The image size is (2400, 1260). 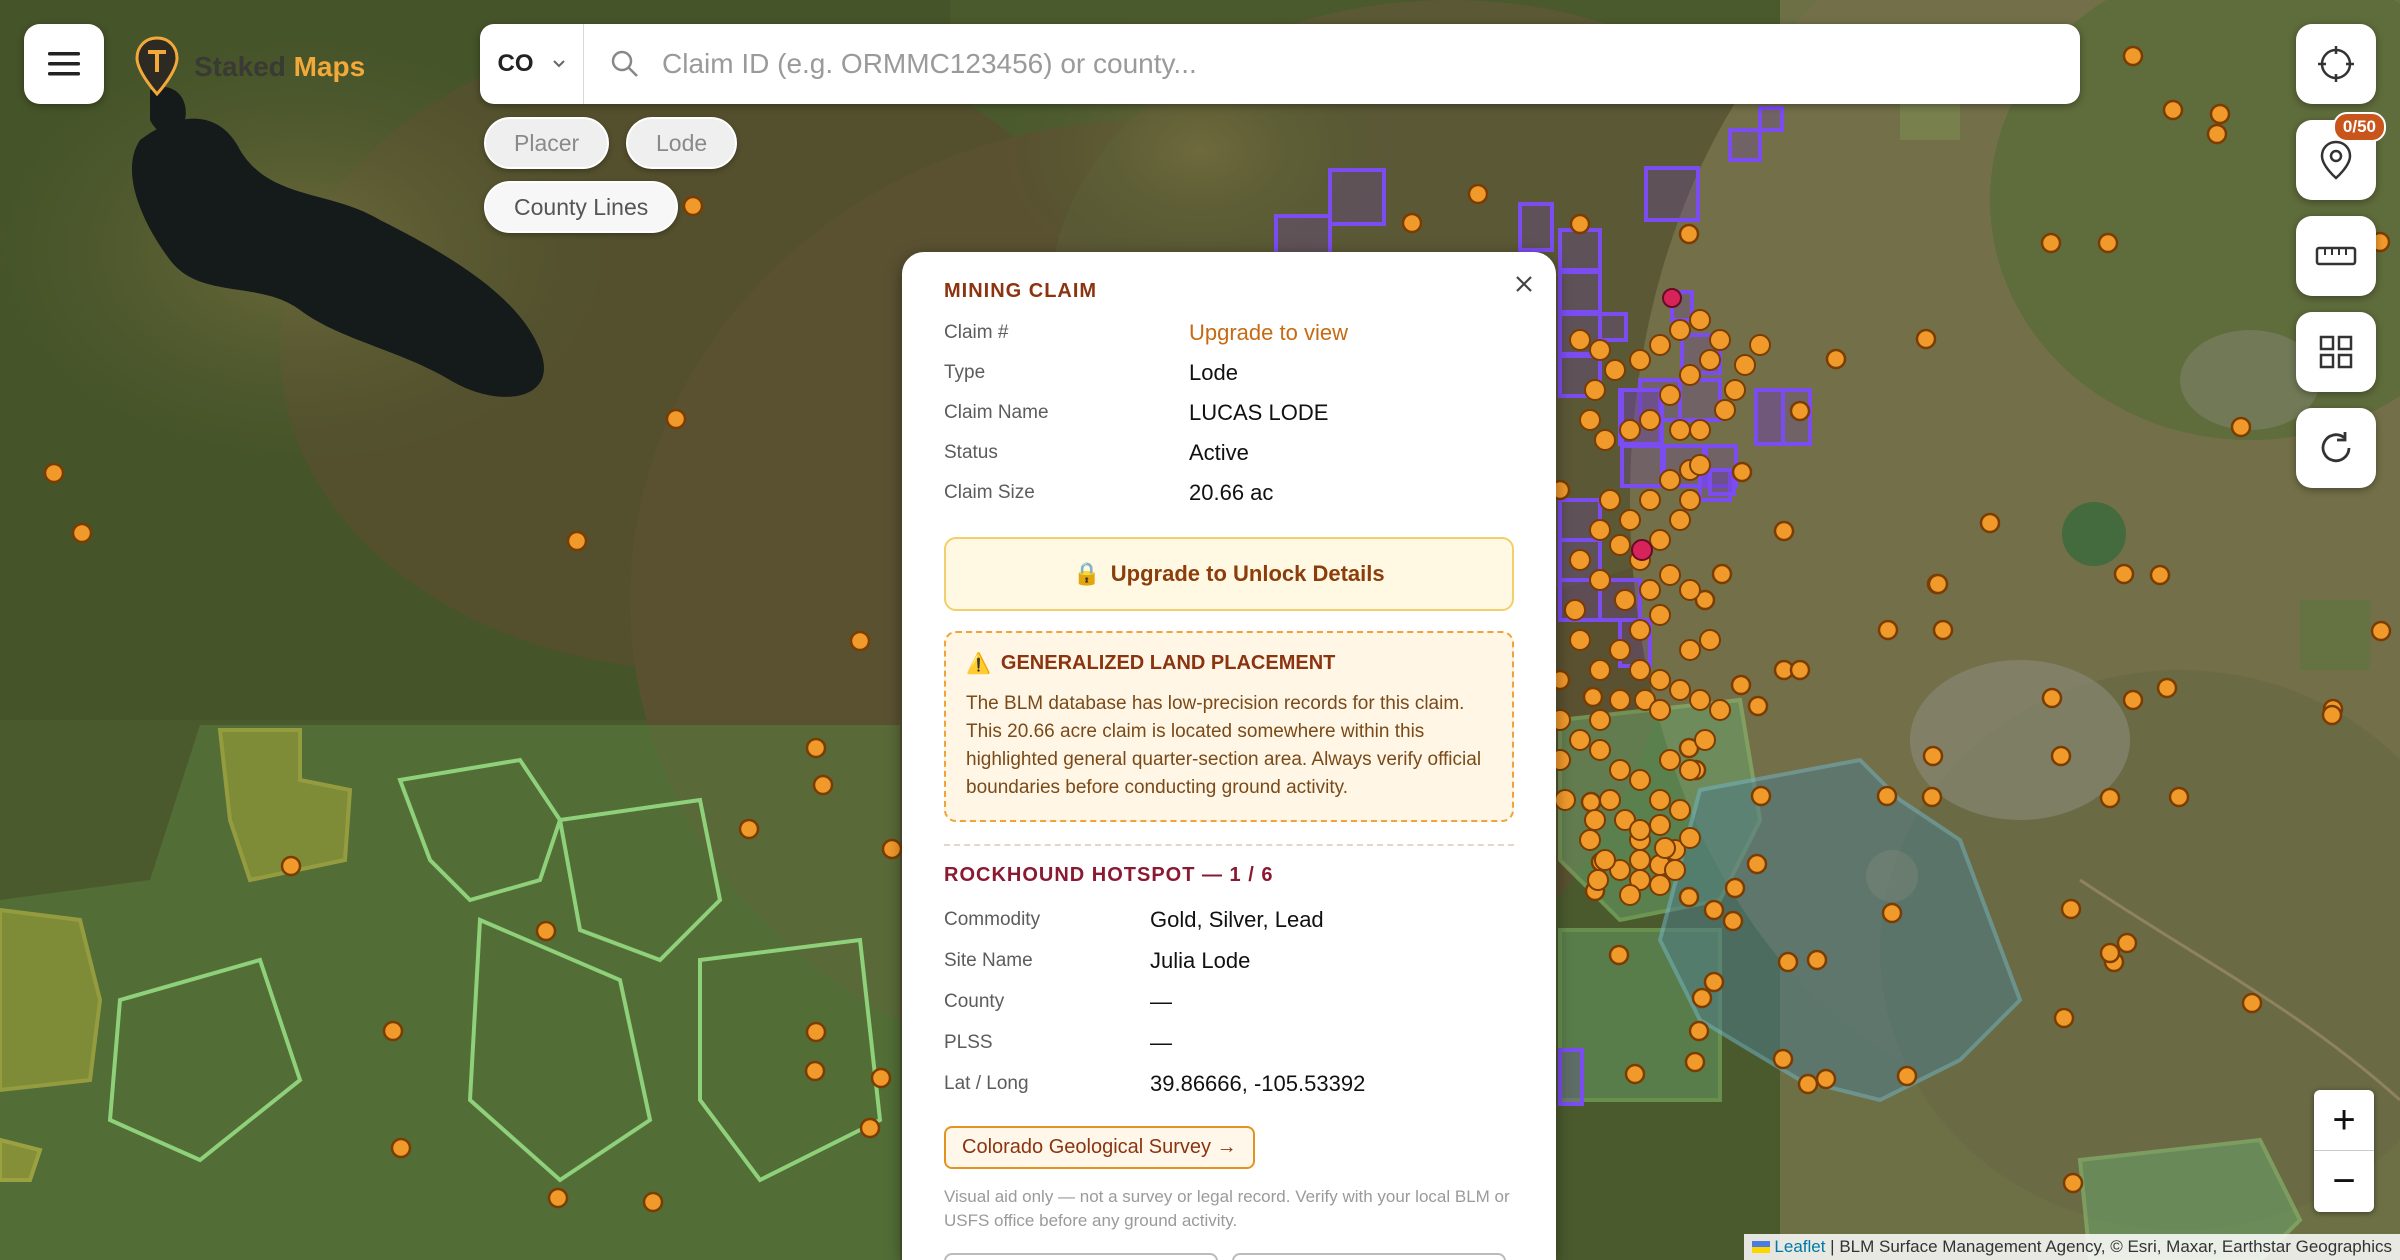 What do you see at coordinates (1799, 1246) in the screenshot?
I see `leaflet-link: Leaflet` at bounding box center [1799, 1246].